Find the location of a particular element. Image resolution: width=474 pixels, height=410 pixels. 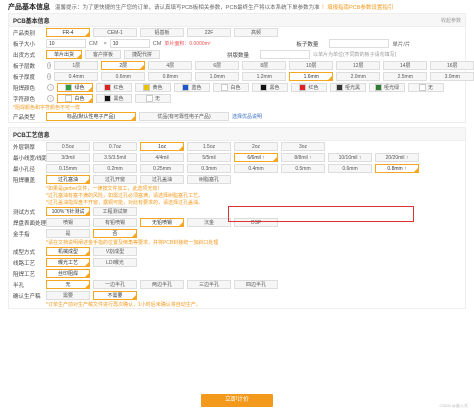

material-option: 22F is located at coordinates (209, 32).